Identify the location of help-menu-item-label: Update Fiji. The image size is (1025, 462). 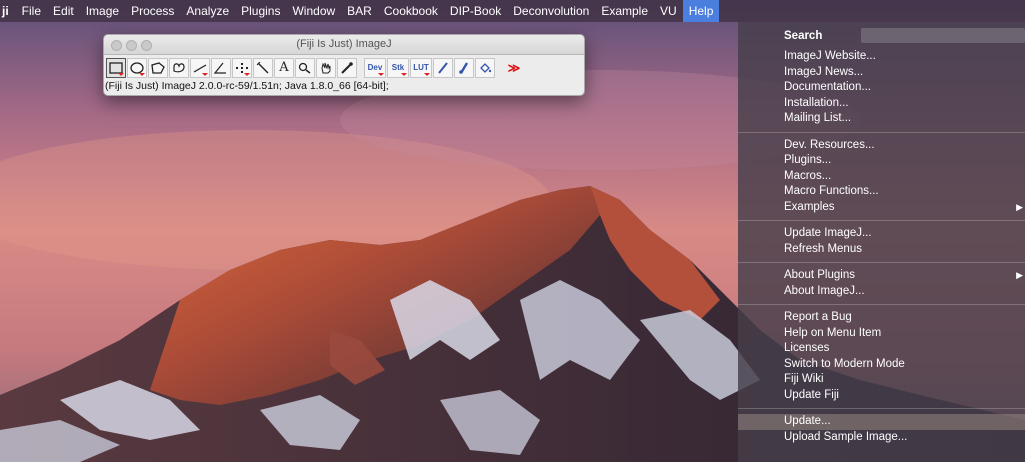
(811, 394).